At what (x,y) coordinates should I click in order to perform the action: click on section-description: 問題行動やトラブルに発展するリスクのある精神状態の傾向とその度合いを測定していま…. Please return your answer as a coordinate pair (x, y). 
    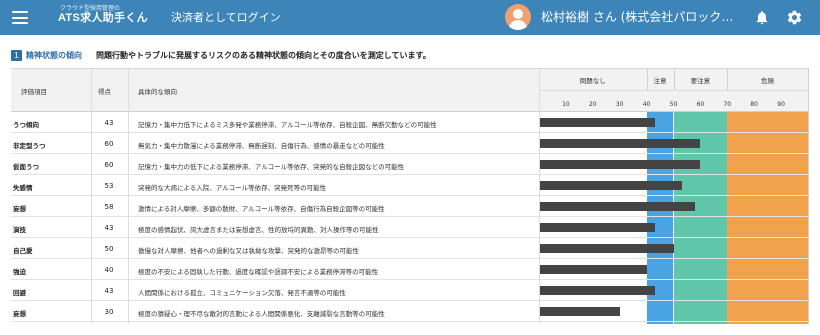
    Looking at the image, I should click on (263, 55).